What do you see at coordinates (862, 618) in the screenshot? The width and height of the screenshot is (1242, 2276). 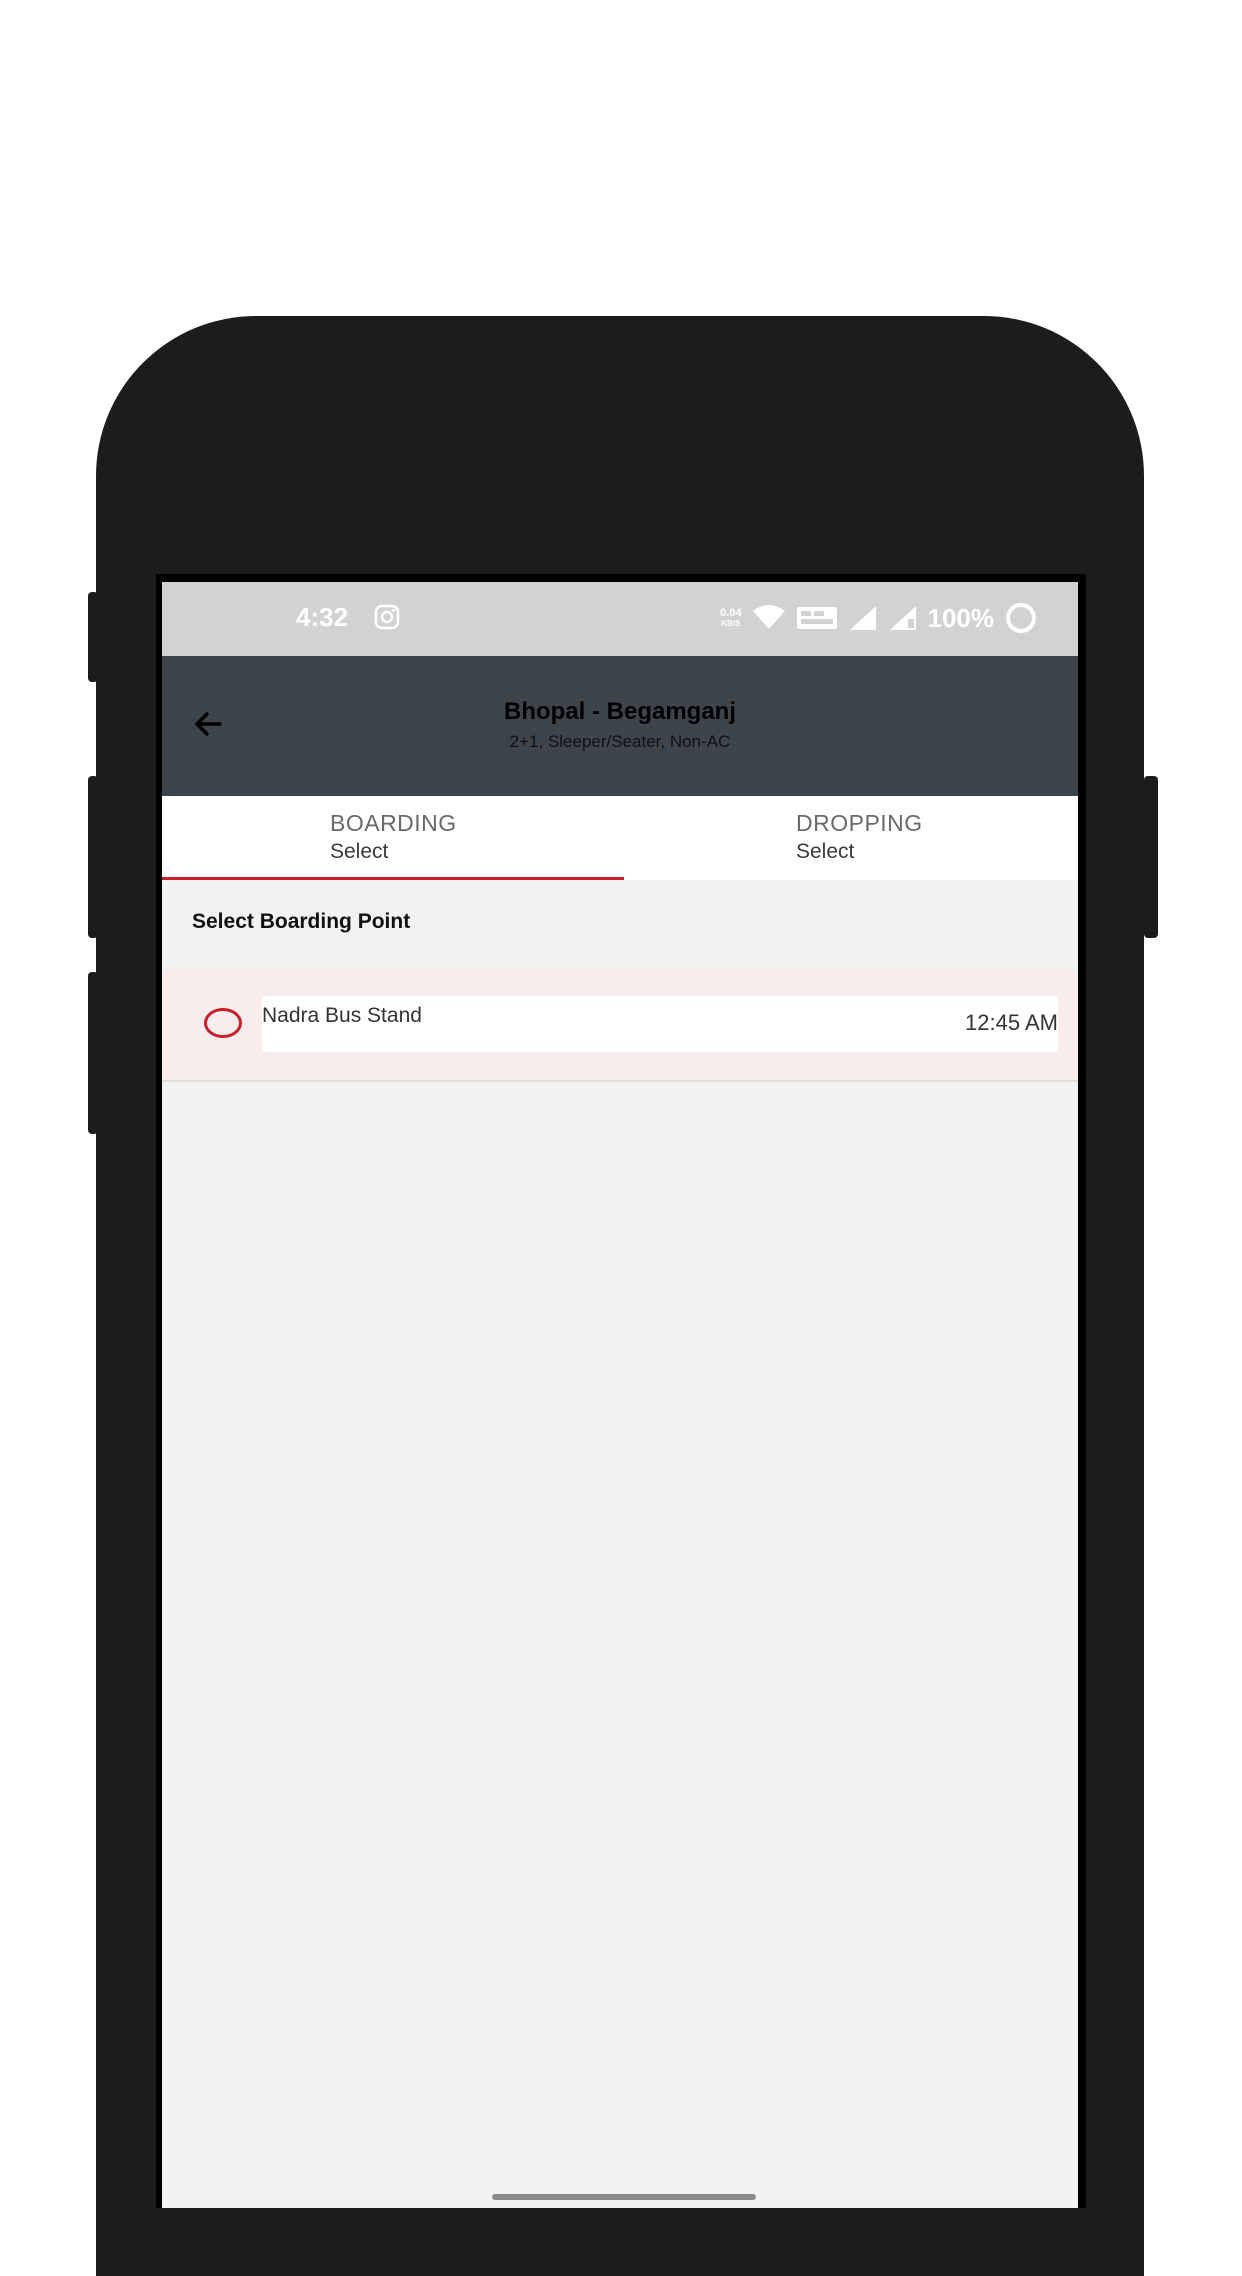 I see `signal-icon` at bounding box center [862, 618].